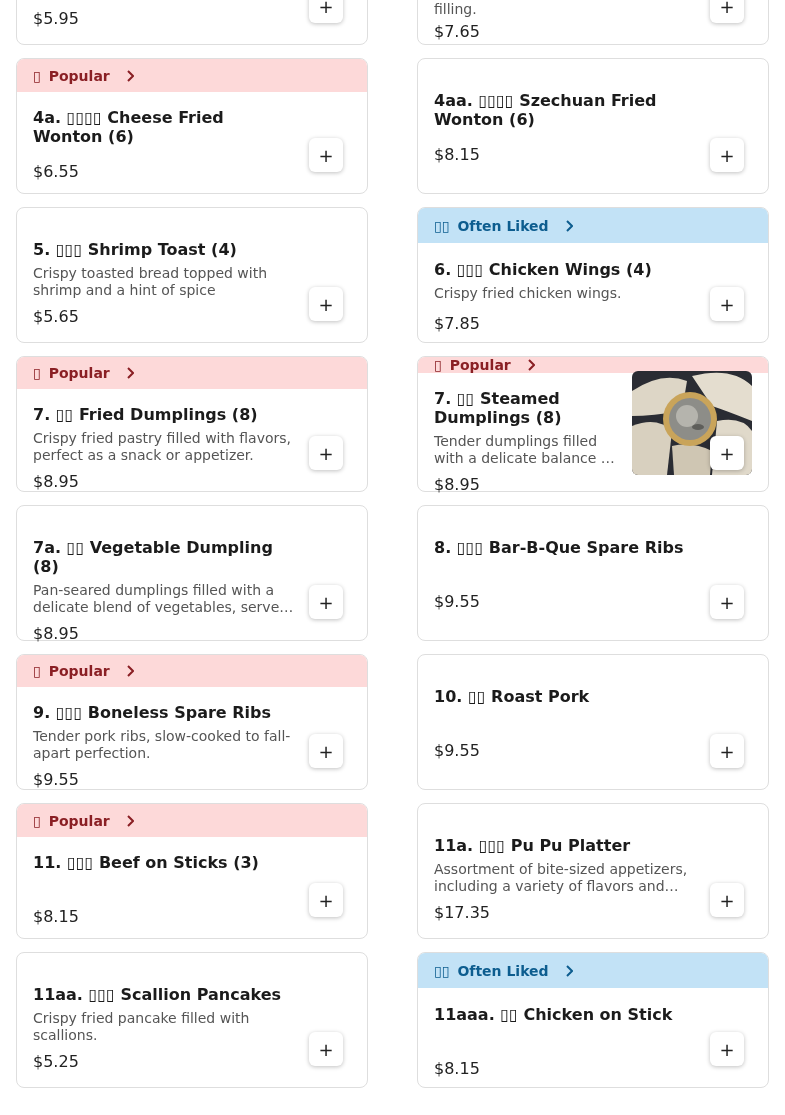 The width and height of the screenshot is (785, 1115). I want to click on menu-item-card: ▯ Popular 9. ▯▯▯ Boneless Spare Ribs Tender pork ribs, slow-cooked to fall-apart perfection. $9.55 +, so click(192, 722).